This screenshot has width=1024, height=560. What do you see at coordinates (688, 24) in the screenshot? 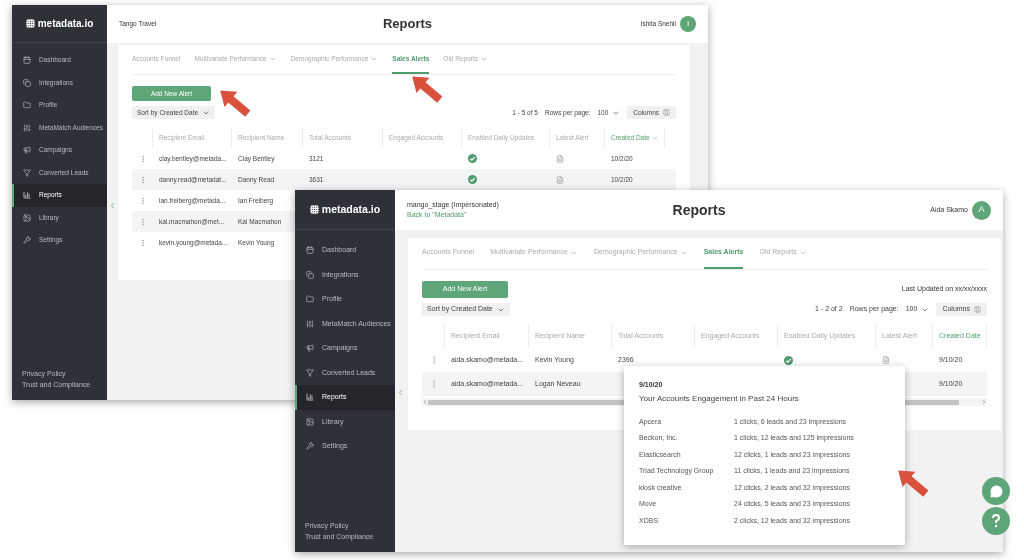
I see `user-avatar: I` at bounding box center [688, 24].